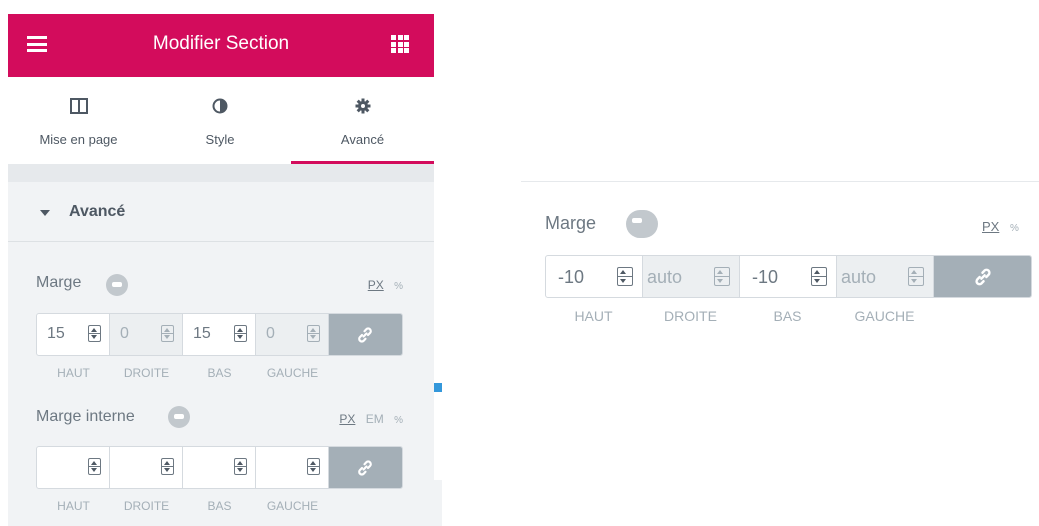 The height and width of the screenshot is (526, 1039). I want to click on gear-icon, so click(363, 108).